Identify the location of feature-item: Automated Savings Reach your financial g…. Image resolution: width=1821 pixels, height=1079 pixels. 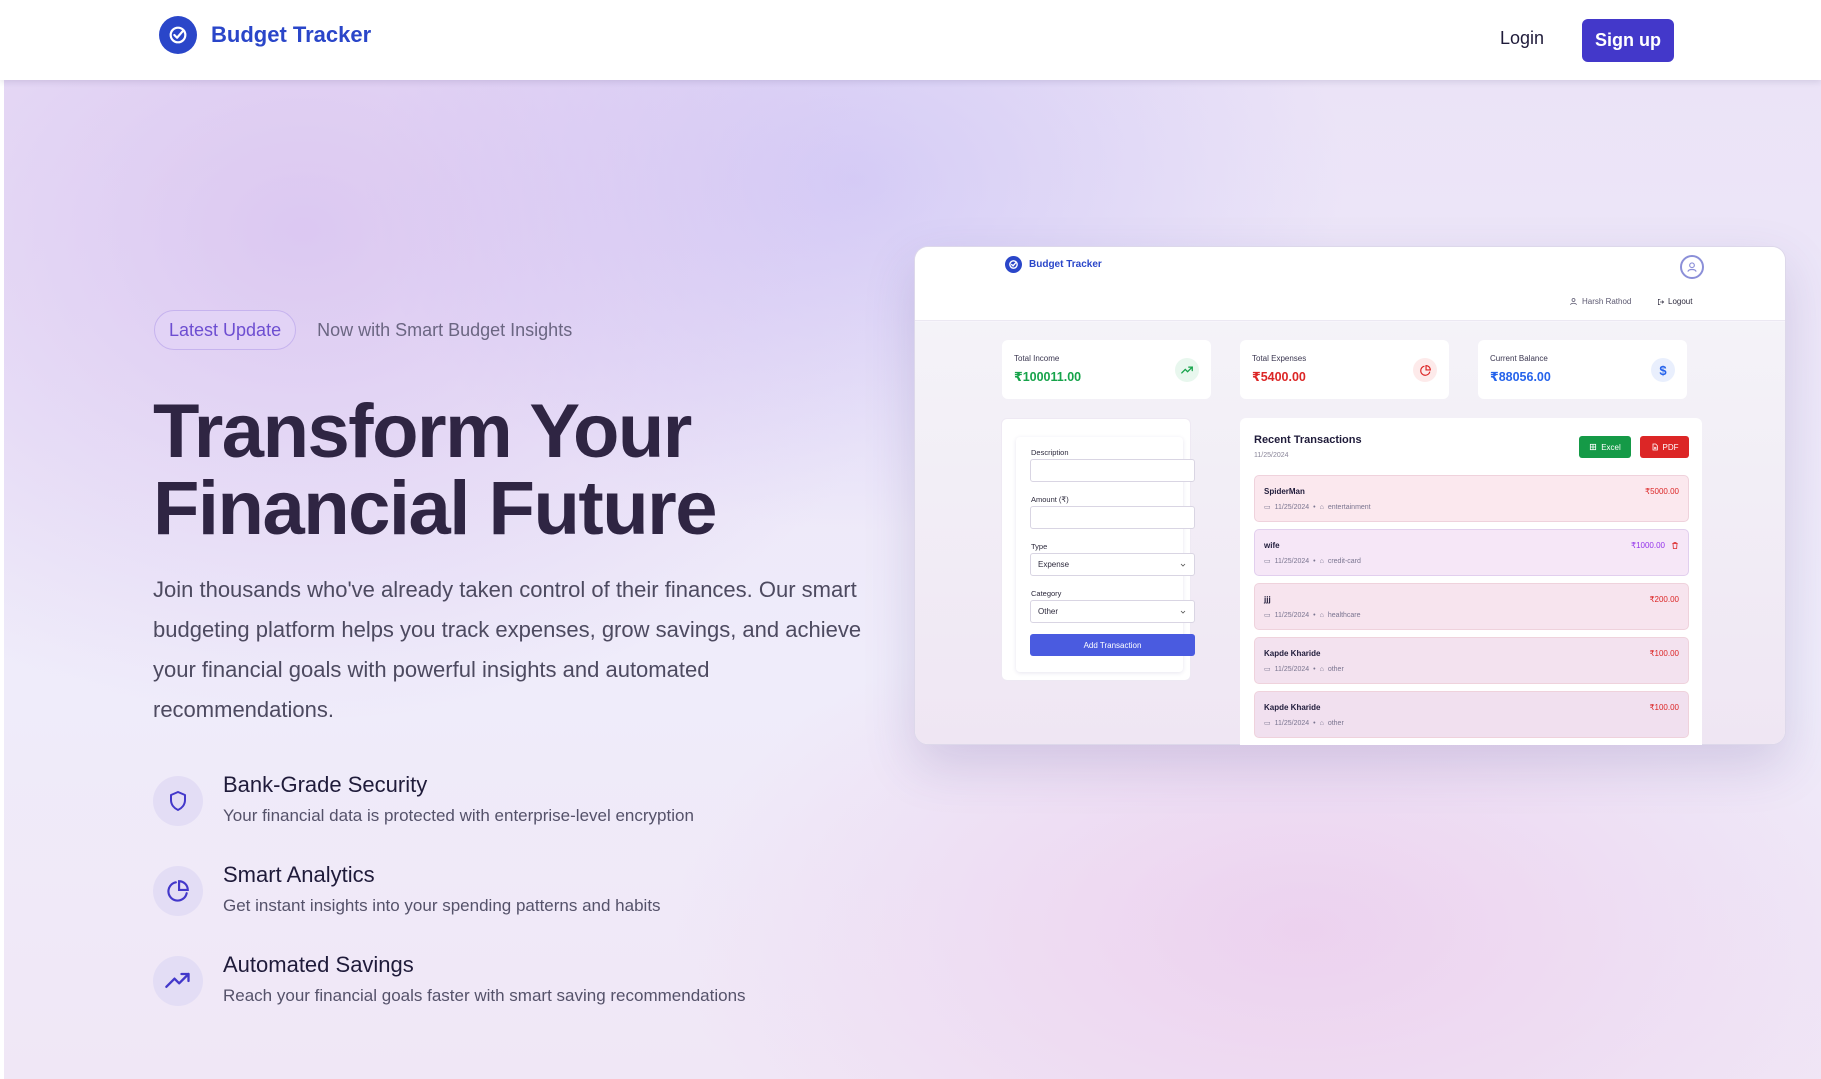
(449, 978).